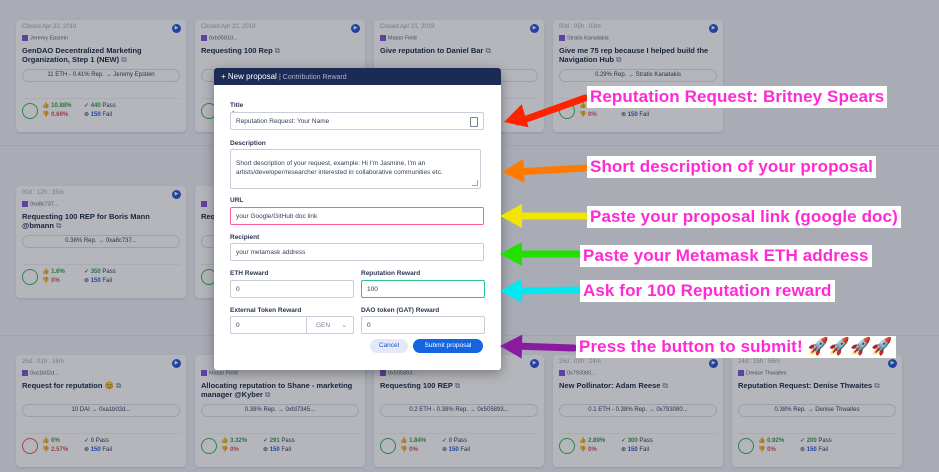 The height and width of the screenshot is (472, 939). What do you see at coordinates (736, 347) in the screenshot?
I see `annotation-submit: Press the button to submit! 🚀🚀🚀🚀` at bounding box center [736, 347].